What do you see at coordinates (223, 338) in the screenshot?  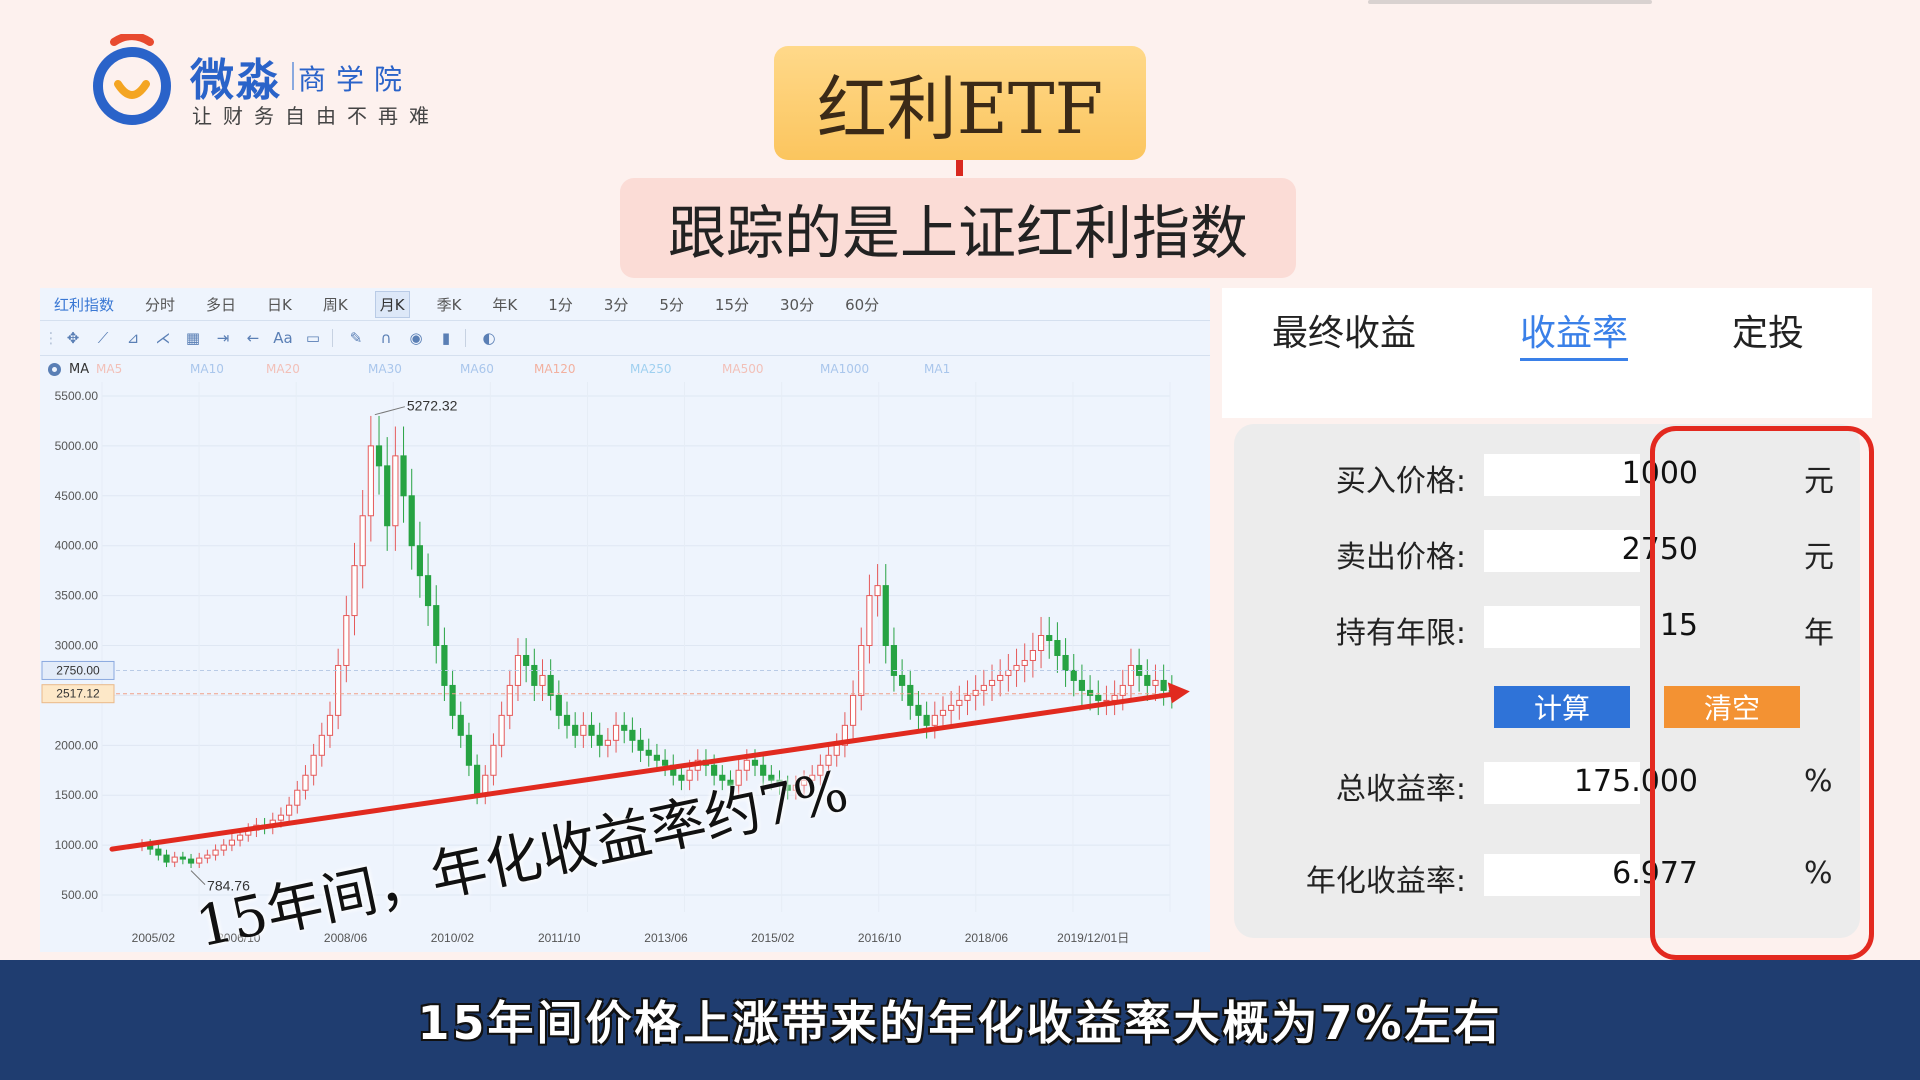 I see `range-tool-icon: ⇥` at bounding box center [223, 338].